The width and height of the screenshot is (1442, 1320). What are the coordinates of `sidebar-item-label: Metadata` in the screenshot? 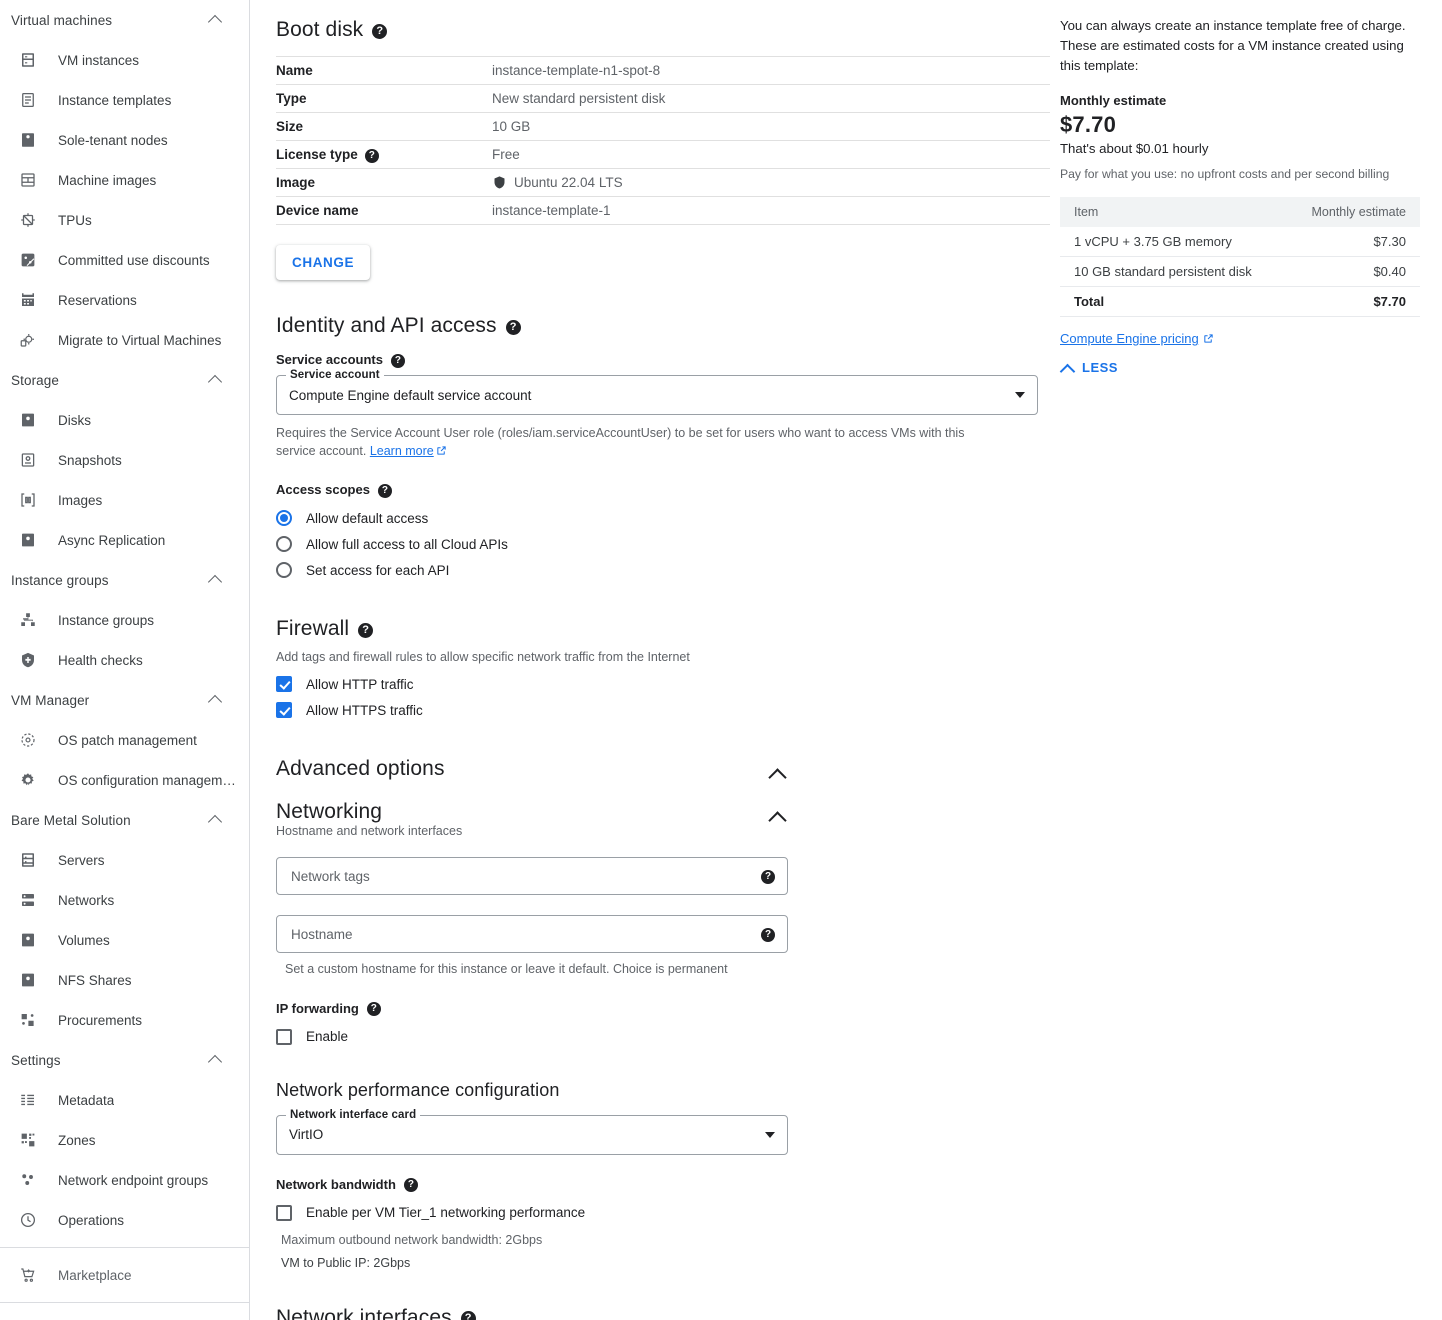 It's located at (86, 1100).